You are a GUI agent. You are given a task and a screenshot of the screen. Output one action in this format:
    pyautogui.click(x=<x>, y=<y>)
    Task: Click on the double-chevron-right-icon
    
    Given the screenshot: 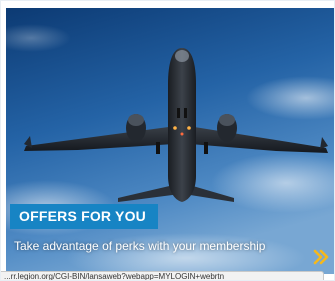 What is the action you would take?
    pyautogui.click(x=321, y=257)
    